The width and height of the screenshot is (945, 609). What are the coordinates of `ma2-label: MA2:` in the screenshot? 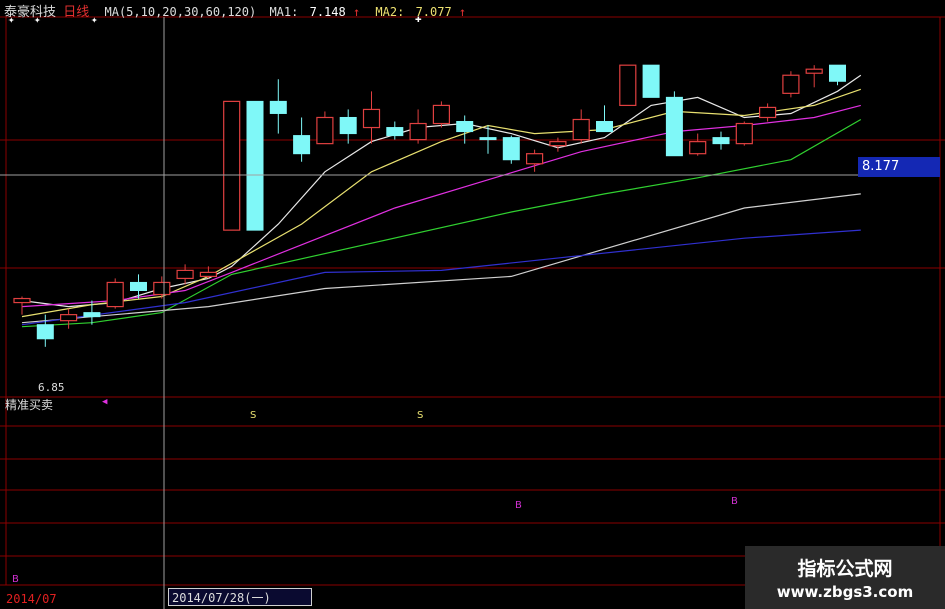 It's located at (390, 12).